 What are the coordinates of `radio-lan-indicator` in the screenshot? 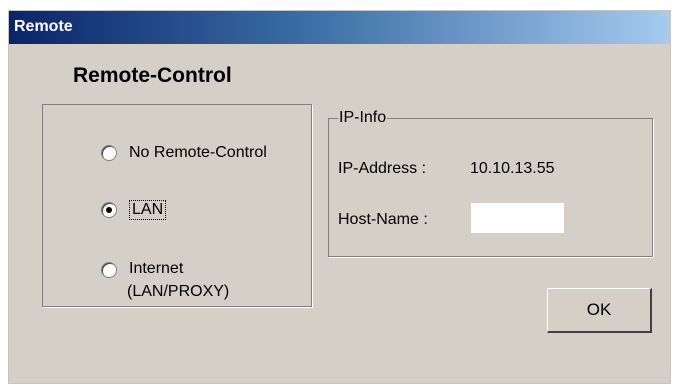 It's located at (109, 210).